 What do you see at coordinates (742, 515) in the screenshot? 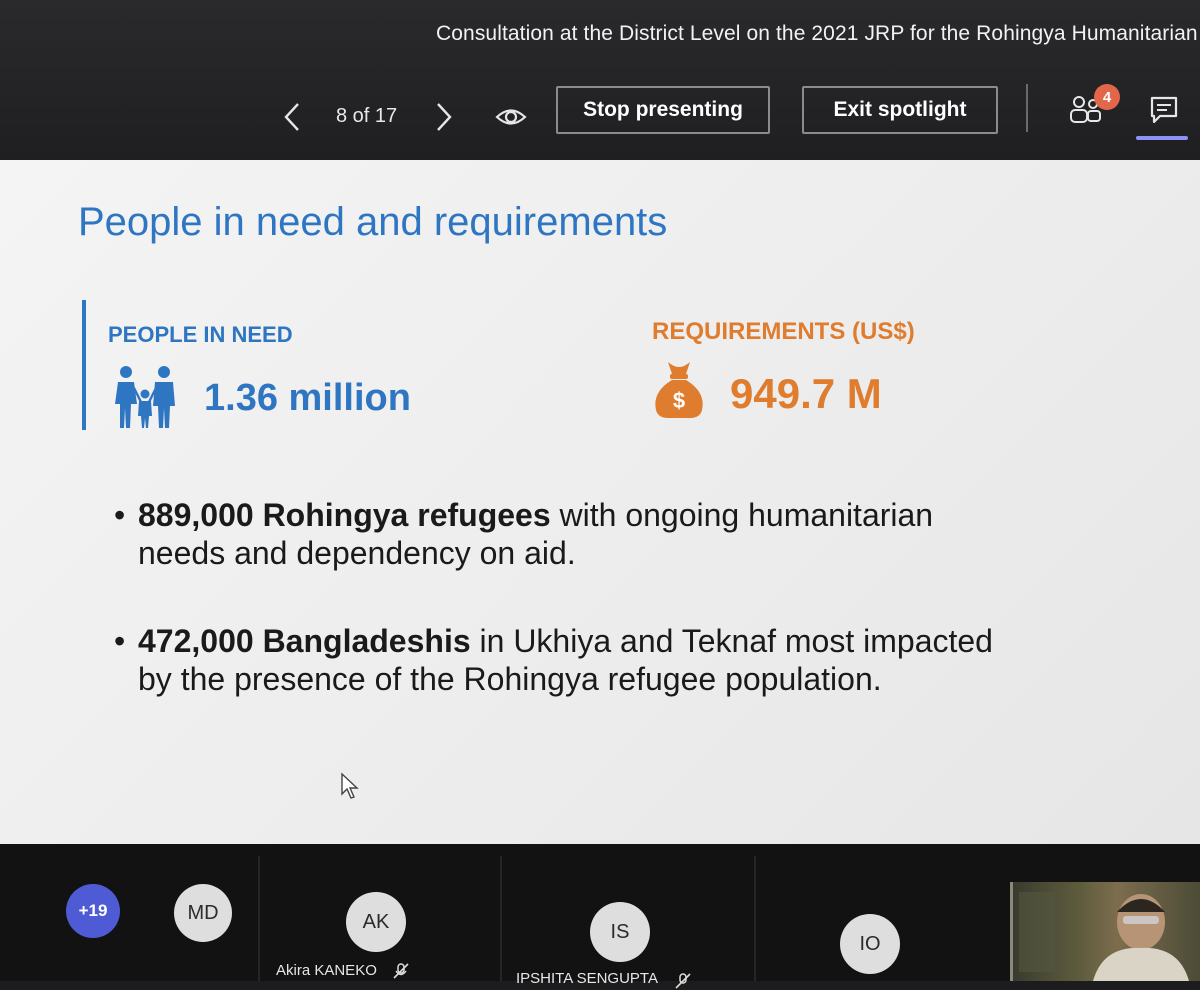
I see `bullet-text: with ongoing humanitarian` at bounding box center [742, 515].